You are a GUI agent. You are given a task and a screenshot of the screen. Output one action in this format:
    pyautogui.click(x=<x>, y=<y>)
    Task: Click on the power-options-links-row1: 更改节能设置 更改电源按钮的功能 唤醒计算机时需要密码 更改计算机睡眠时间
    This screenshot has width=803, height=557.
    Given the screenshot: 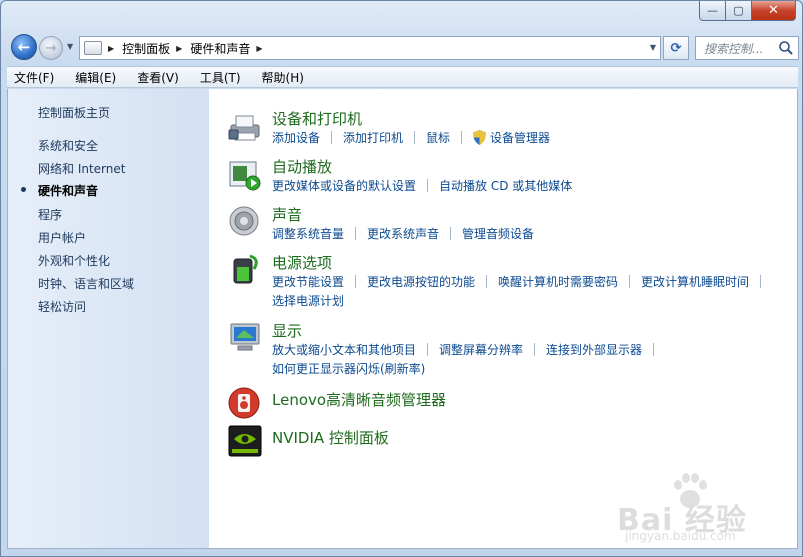 What is the action you would take?
    pyautogui.click(x=522, y=281)
    